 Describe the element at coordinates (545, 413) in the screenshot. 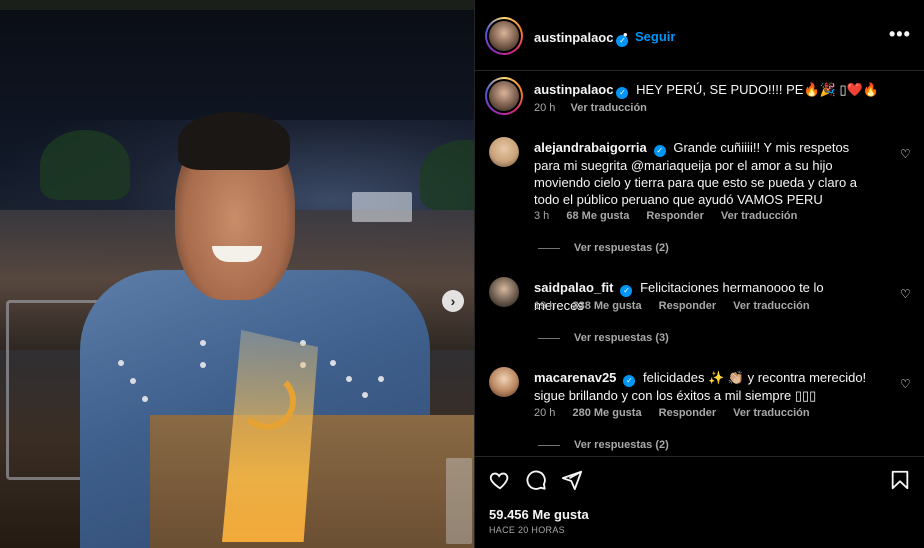

I see `comment-time: 20 h` at that location.